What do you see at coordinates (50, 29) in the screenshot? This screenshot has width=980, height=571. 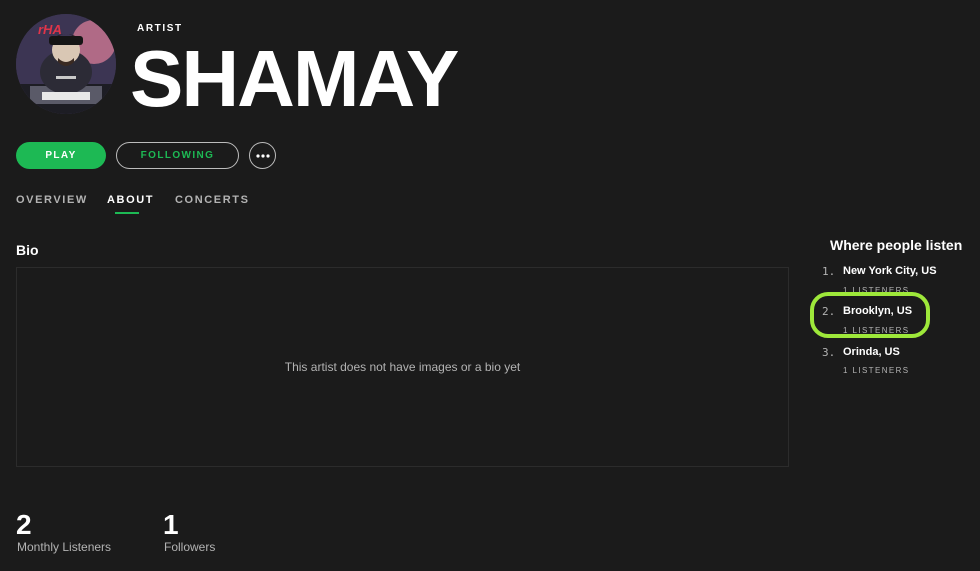 I see `svg-text: rHA` at bounding box center [50, 29].